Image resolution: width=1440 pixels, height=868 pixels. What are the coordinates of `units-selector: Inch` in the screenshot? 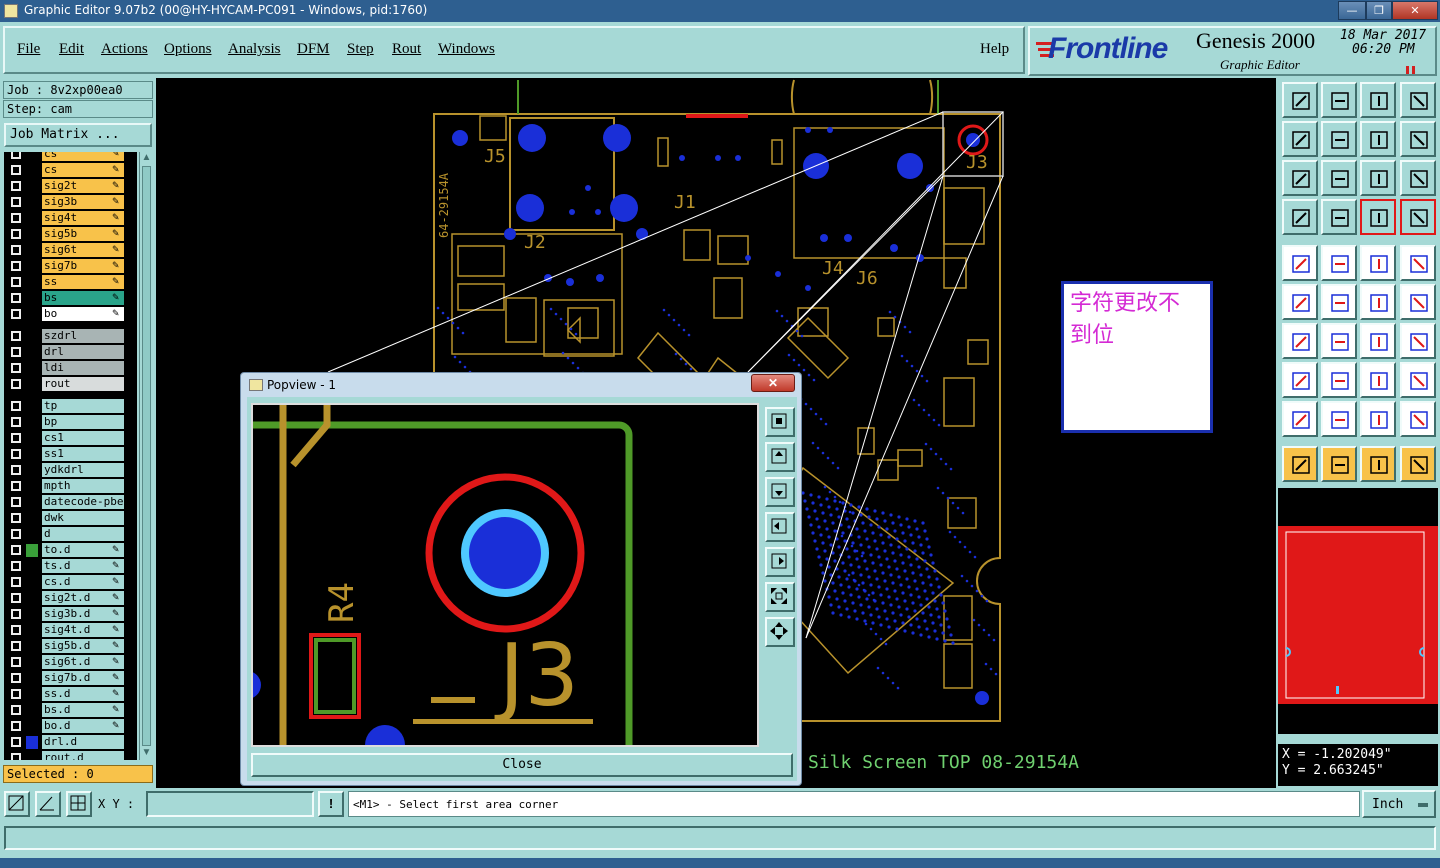 It's located at (1399, 804).